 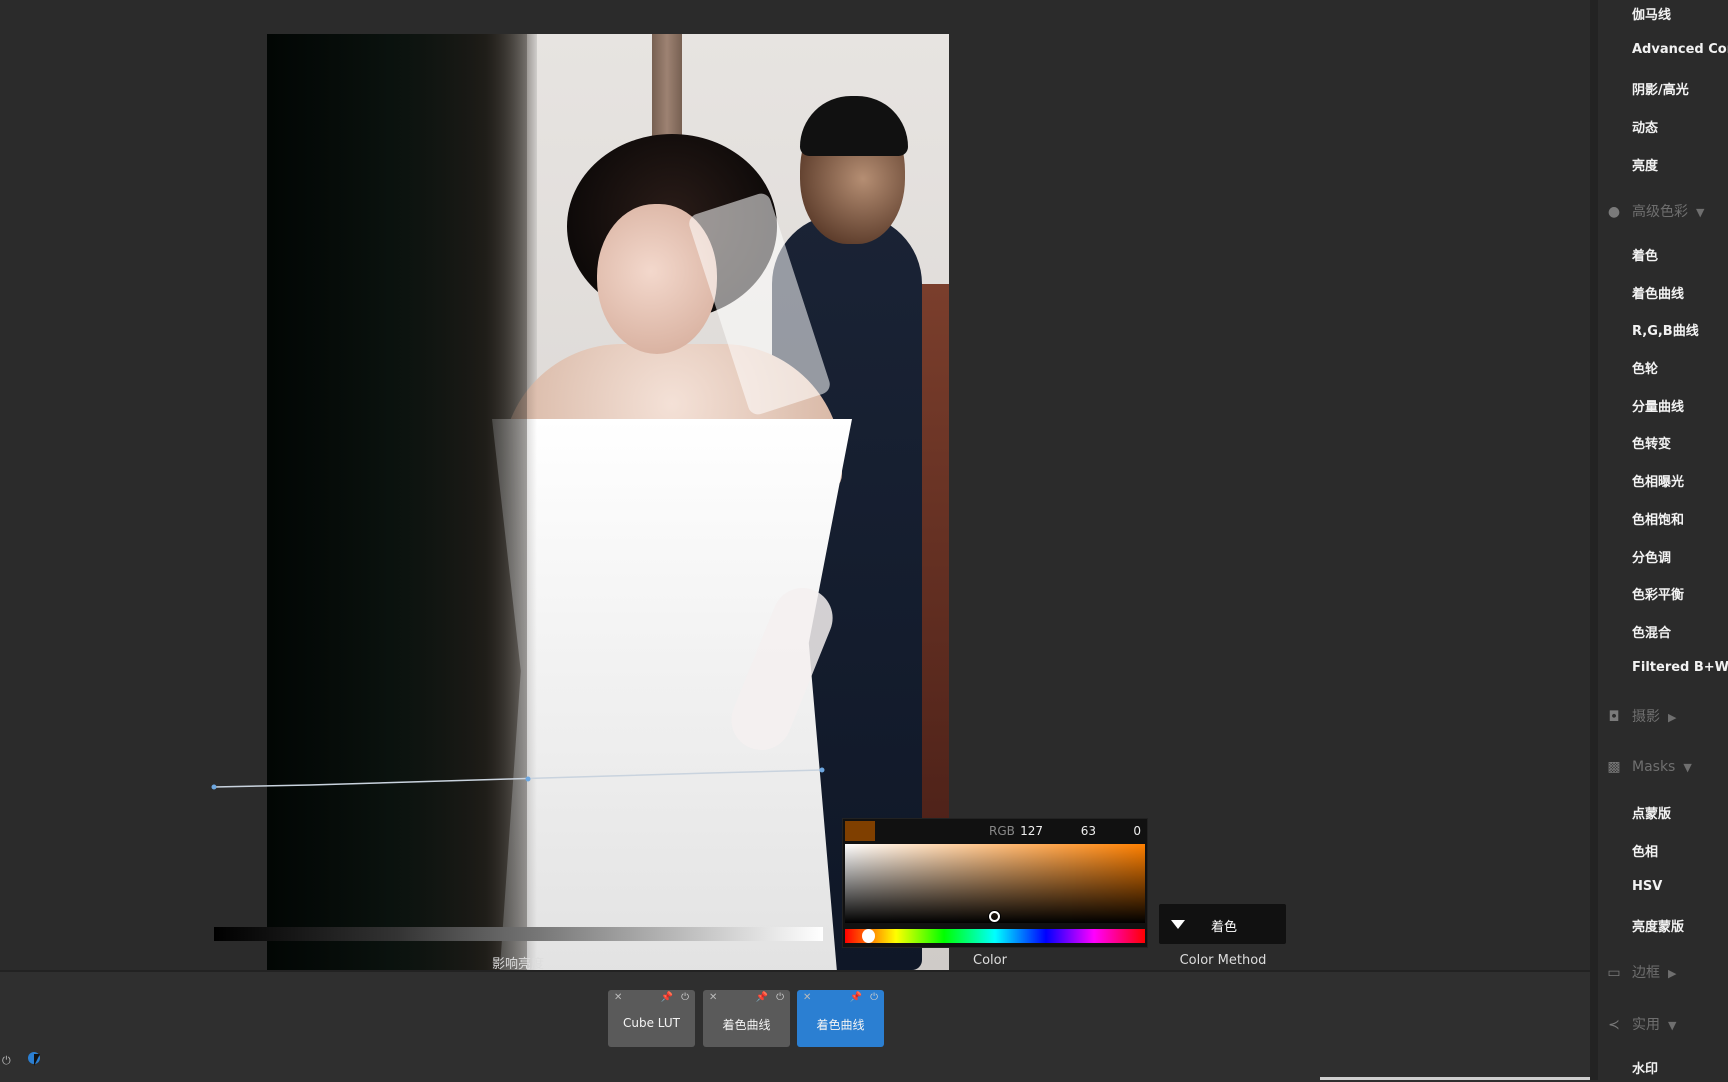 What do you see at coordinates (1651, 13) in the screenshot?
I see `sidebar-item-gamma: 伽马线` at bounding box center [1651, 13].